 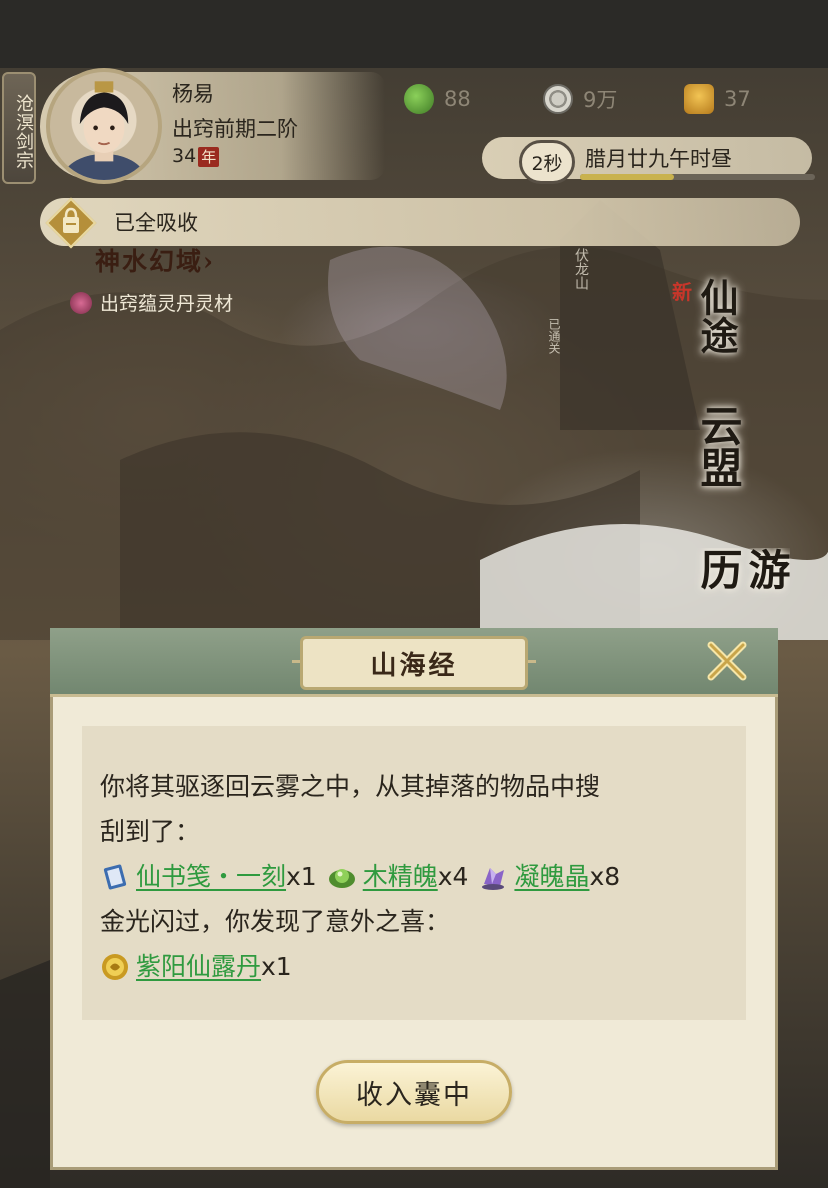 What do you see at coordinates (350, 786) in the screenshot?
I see `message-line-1: 你将其驱逐回云雾之中，从其掉落的物品中搜` at bounding box center [350, 786].